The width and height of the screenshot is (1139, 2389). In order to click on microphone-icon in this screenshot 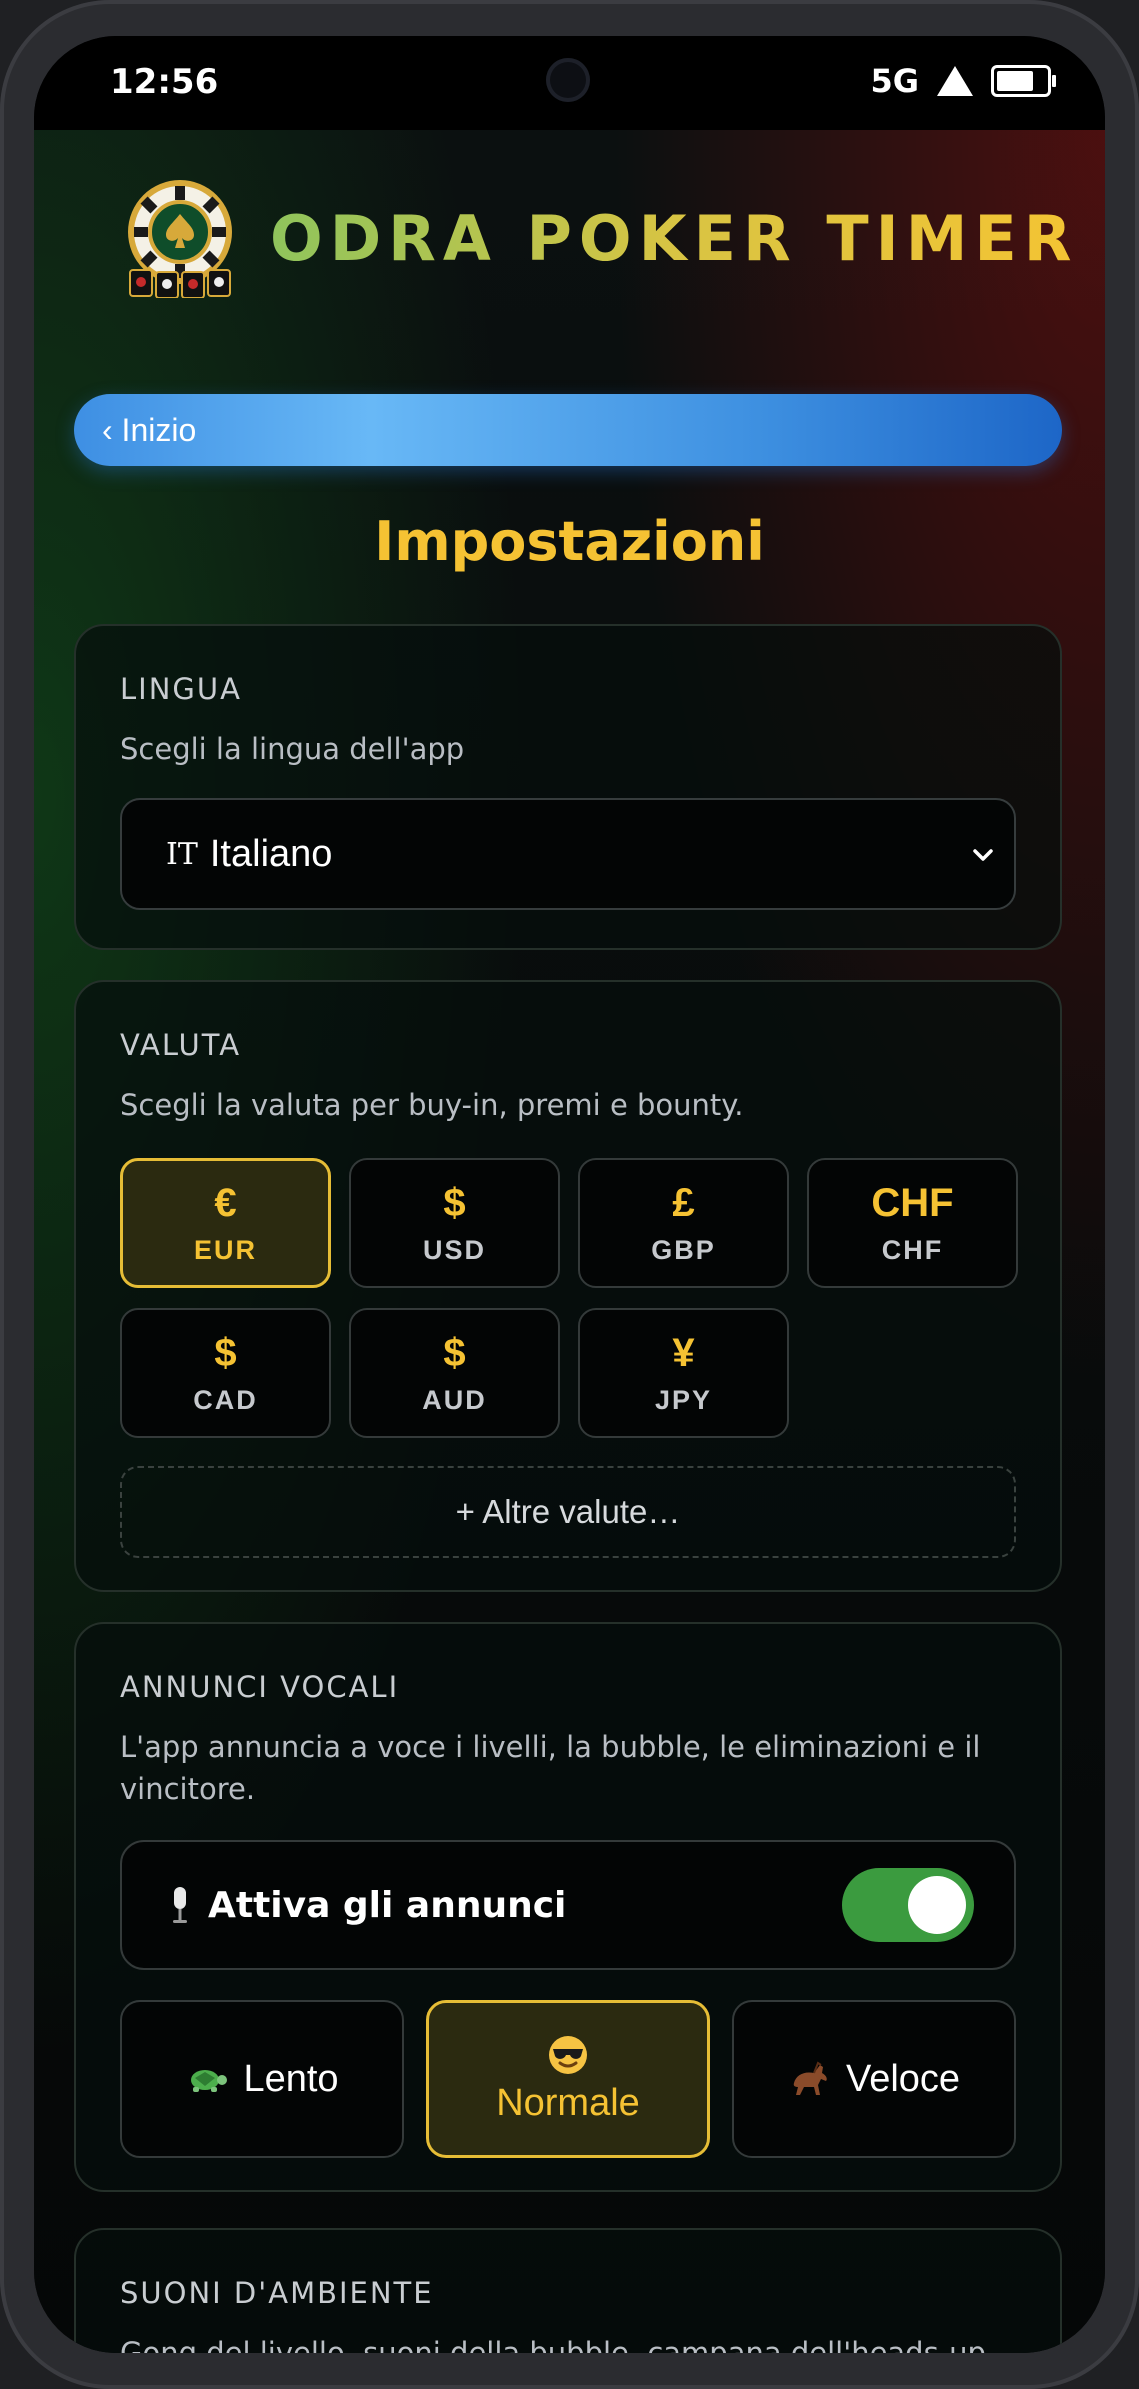, I will do `click(180, 1905)`.